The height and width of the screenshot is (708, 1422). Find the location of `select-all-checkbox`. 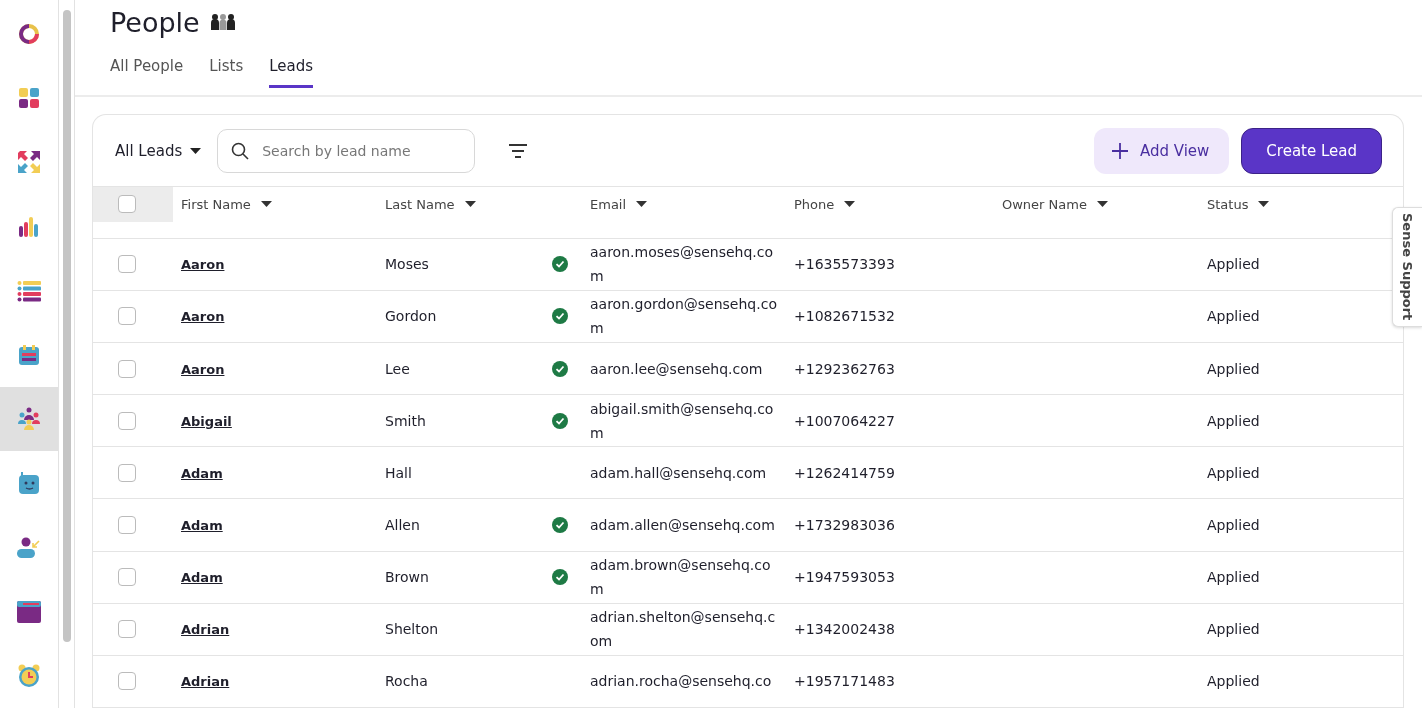

select-all-checkbox is located at coordinates (127, 204).